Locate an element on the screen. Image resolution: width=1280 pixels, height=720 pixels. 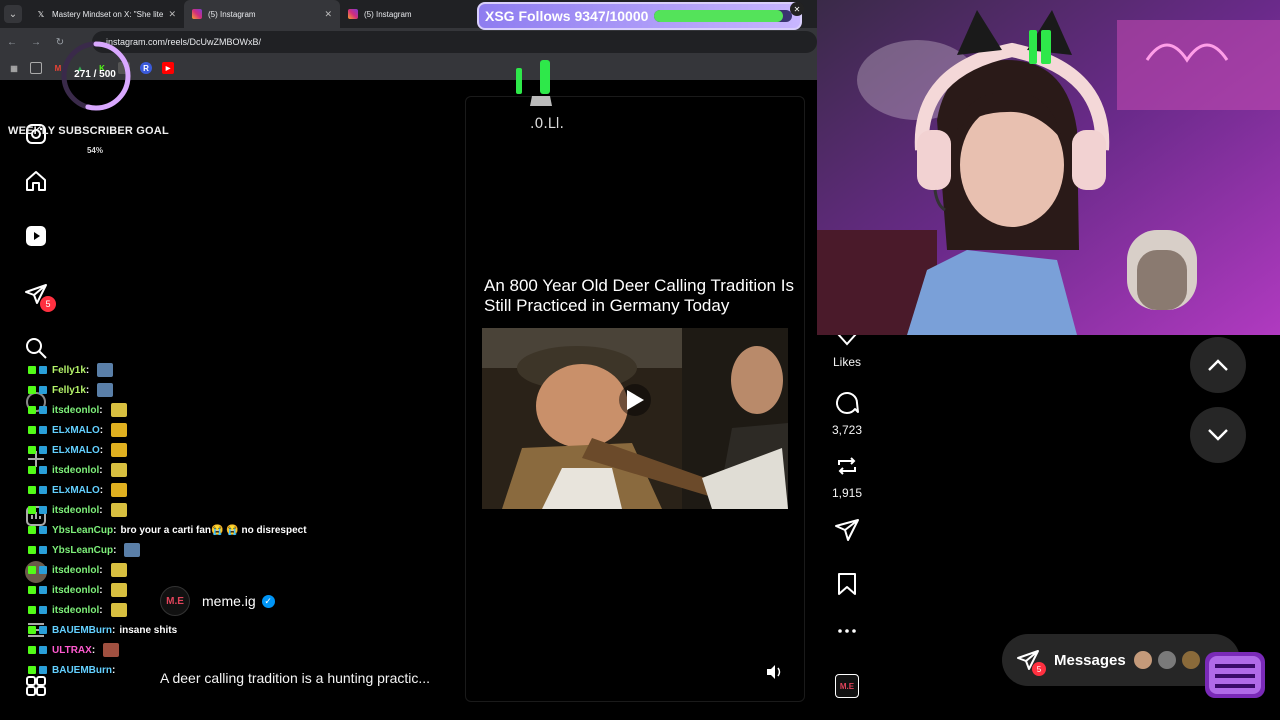
back-icon: ← is located at coordinates (12, 42).